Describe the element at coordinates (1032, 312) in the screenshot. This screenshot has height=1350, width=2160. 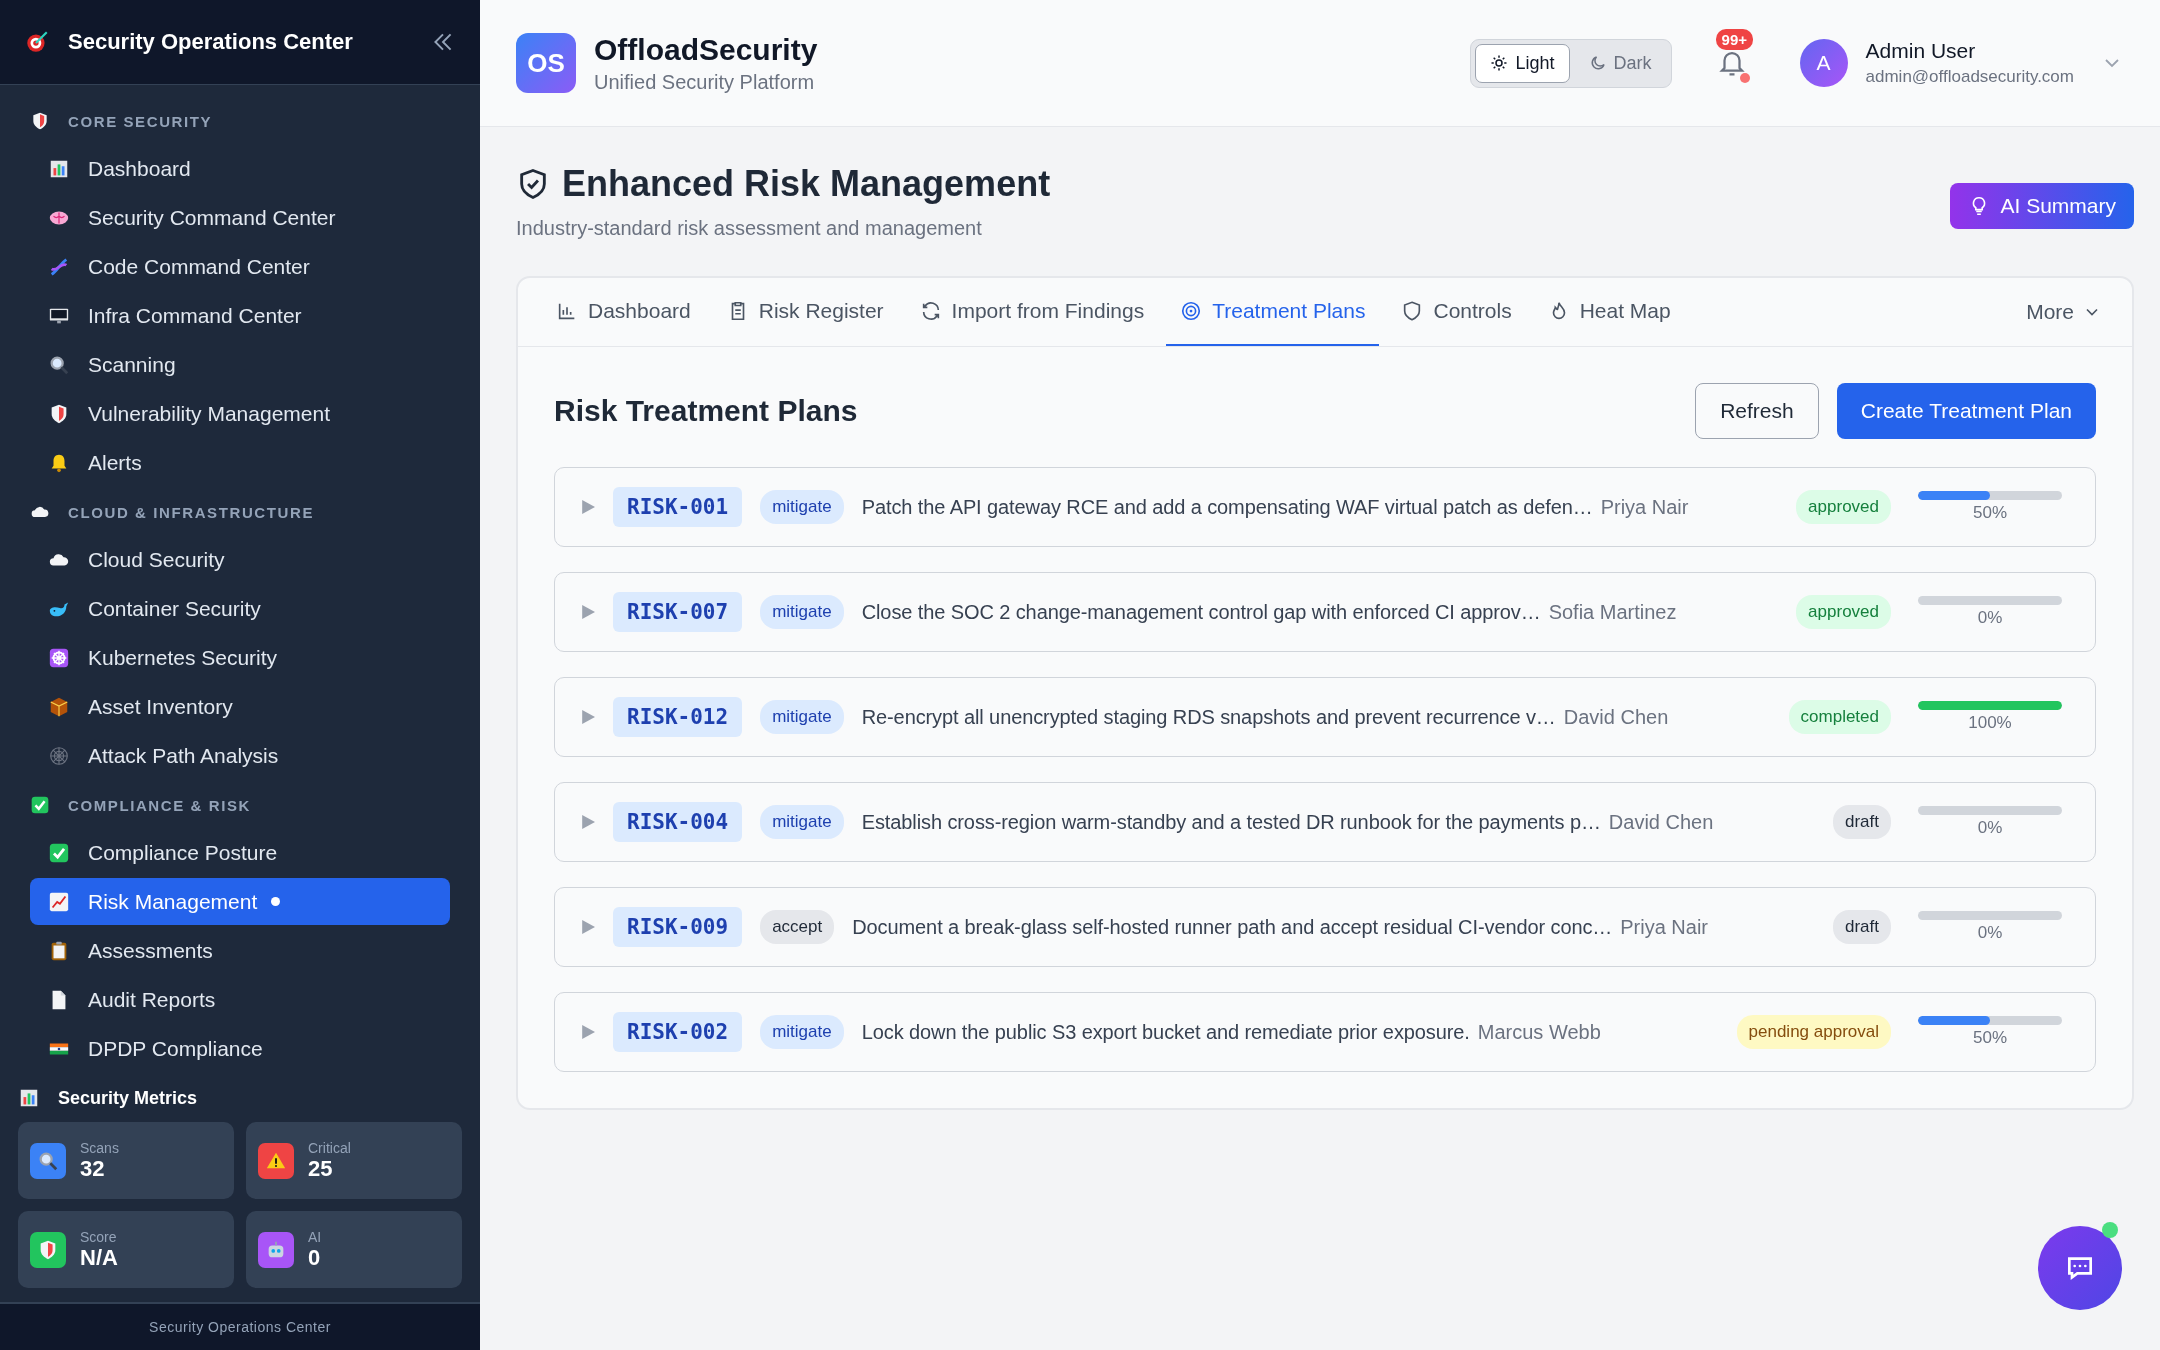
I see `tab: Import from Findings` at that location.